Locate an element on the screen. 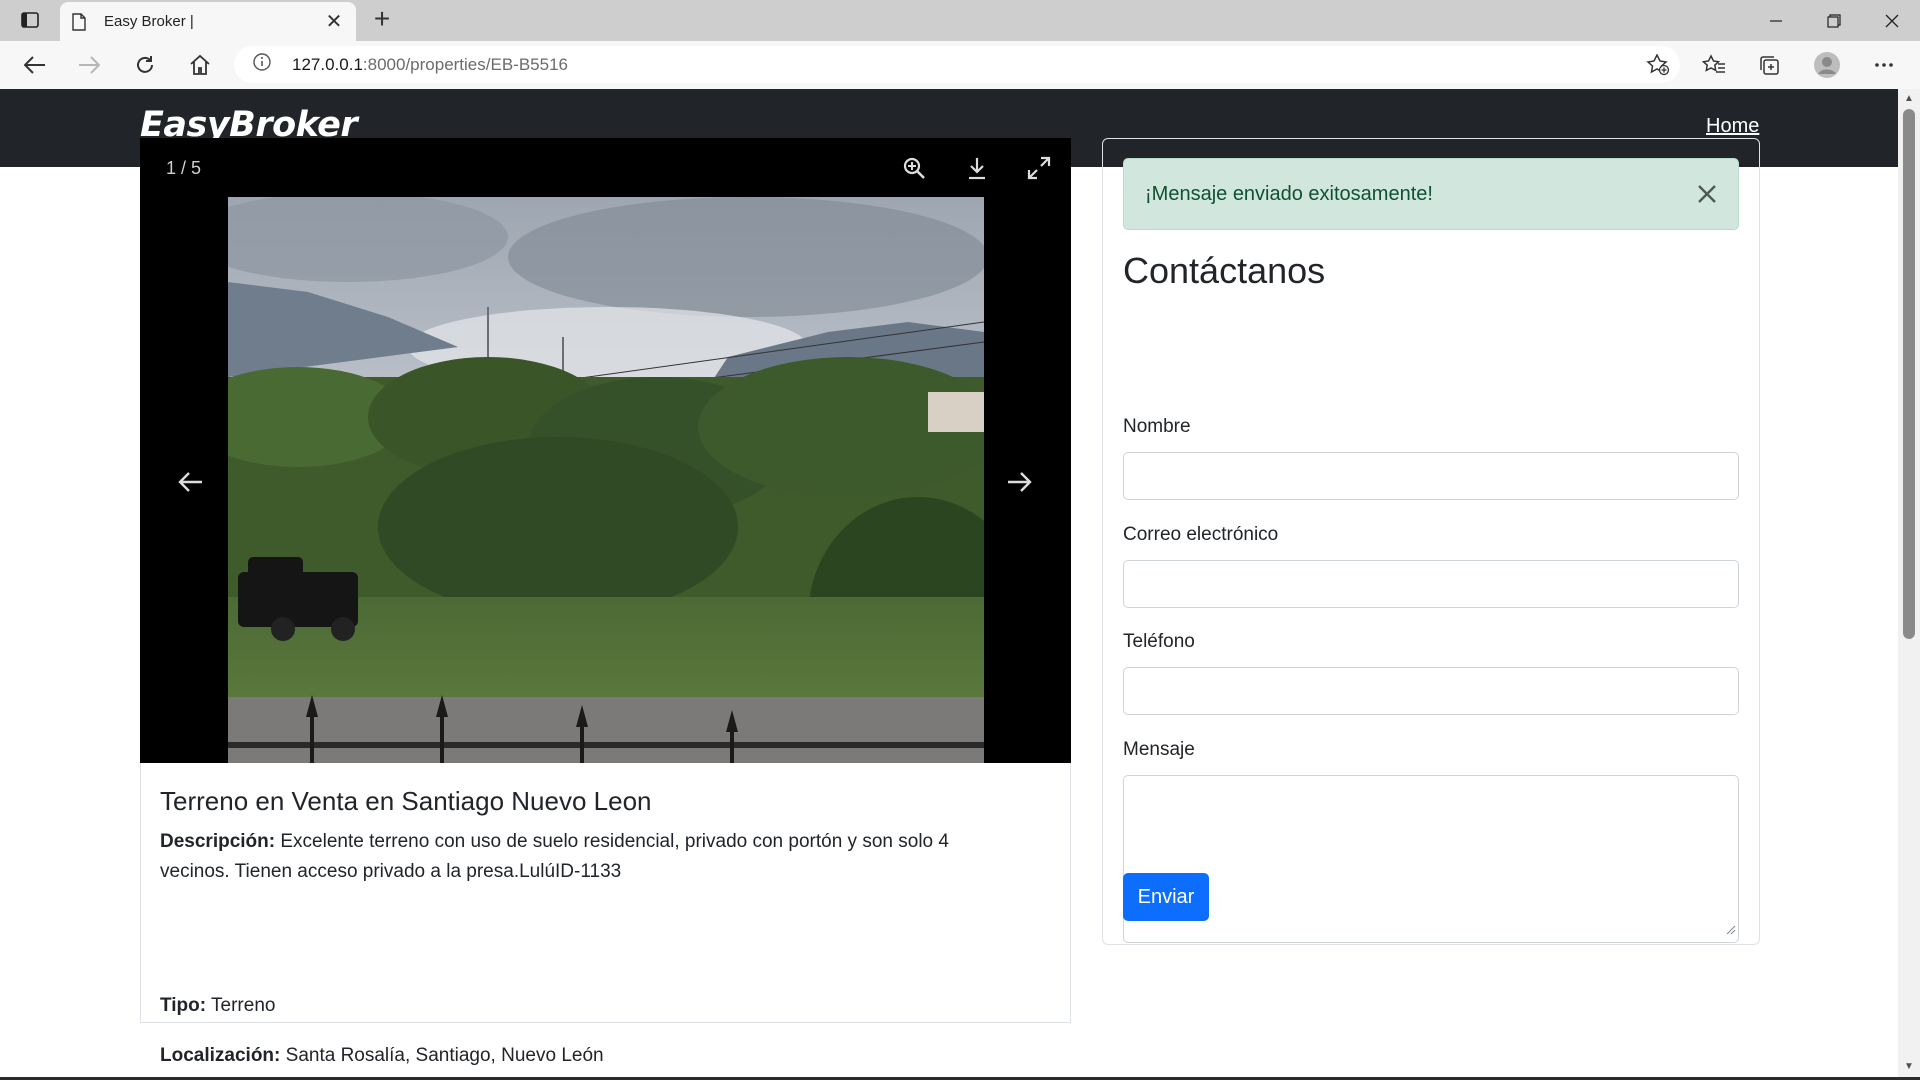  scroll-down-icon: ▼ is located at coordinates (1909, 1067).